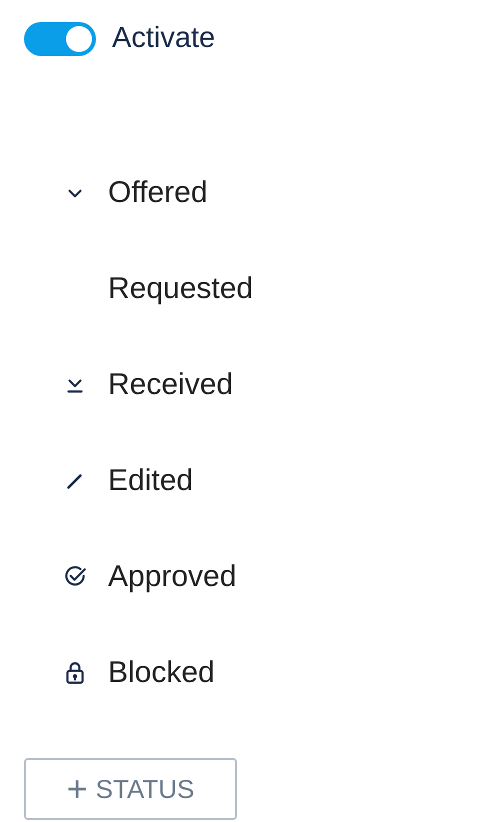 This screenshot has height=822, width=488. Describe the element at coordinates (60, 39) in the screenshot. I see `toggle-switch` at that location.